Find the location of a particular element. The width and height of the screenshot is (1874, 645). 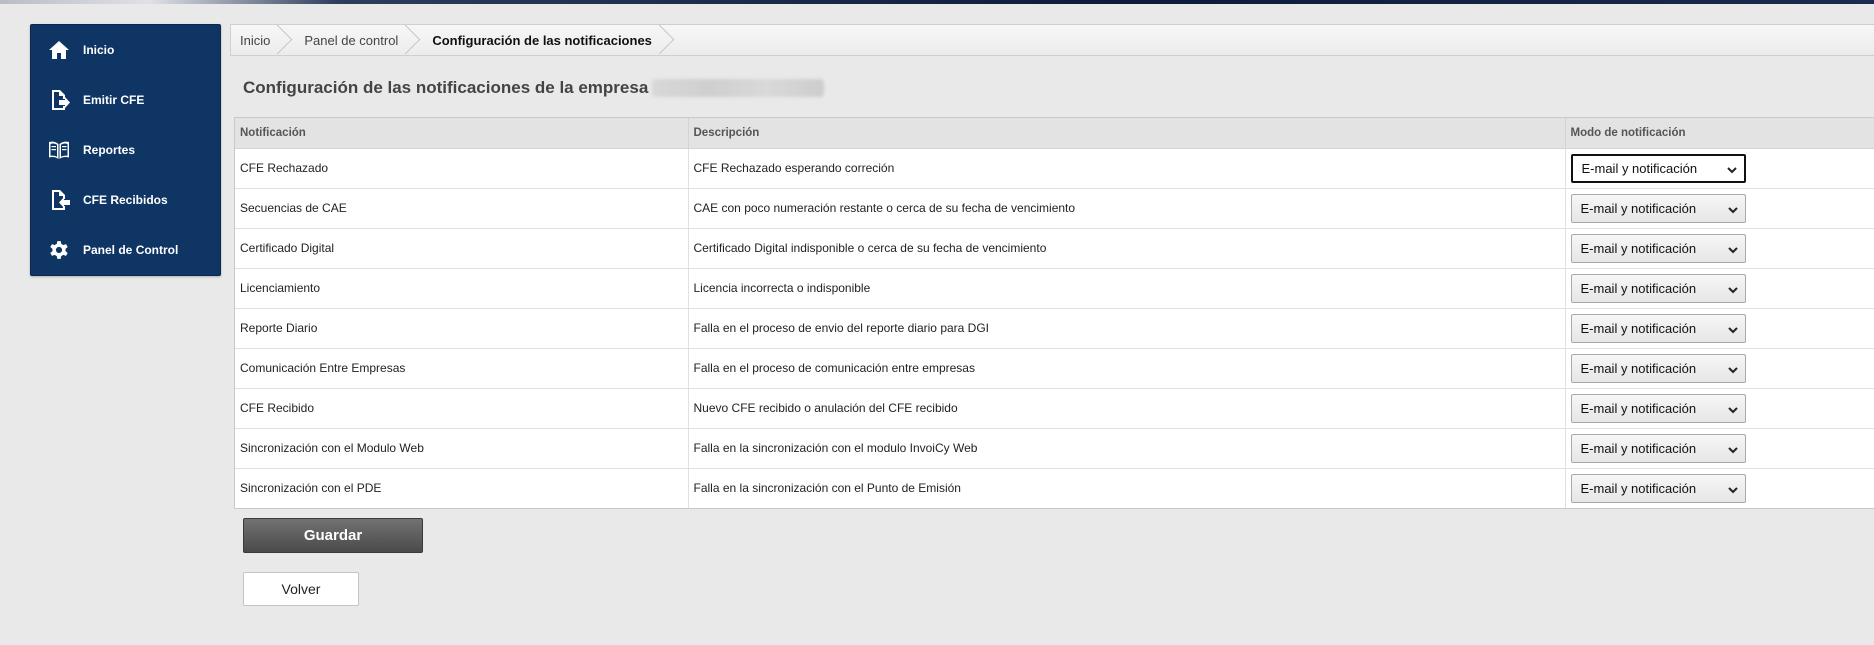

cell-notificacion: Reporte Diario is located at coordinates (461, 327).